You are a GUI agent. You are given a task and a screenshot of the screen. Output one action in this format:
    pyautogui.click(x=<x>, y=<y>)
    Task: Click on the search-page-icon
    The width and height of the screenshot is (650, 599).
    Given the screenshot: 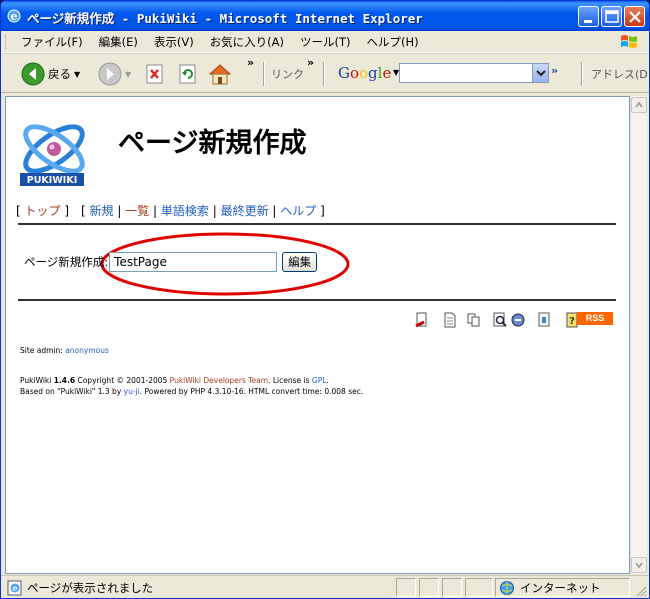 What is the action you would take?
    pyautogui.click(x=500, y=320)
    